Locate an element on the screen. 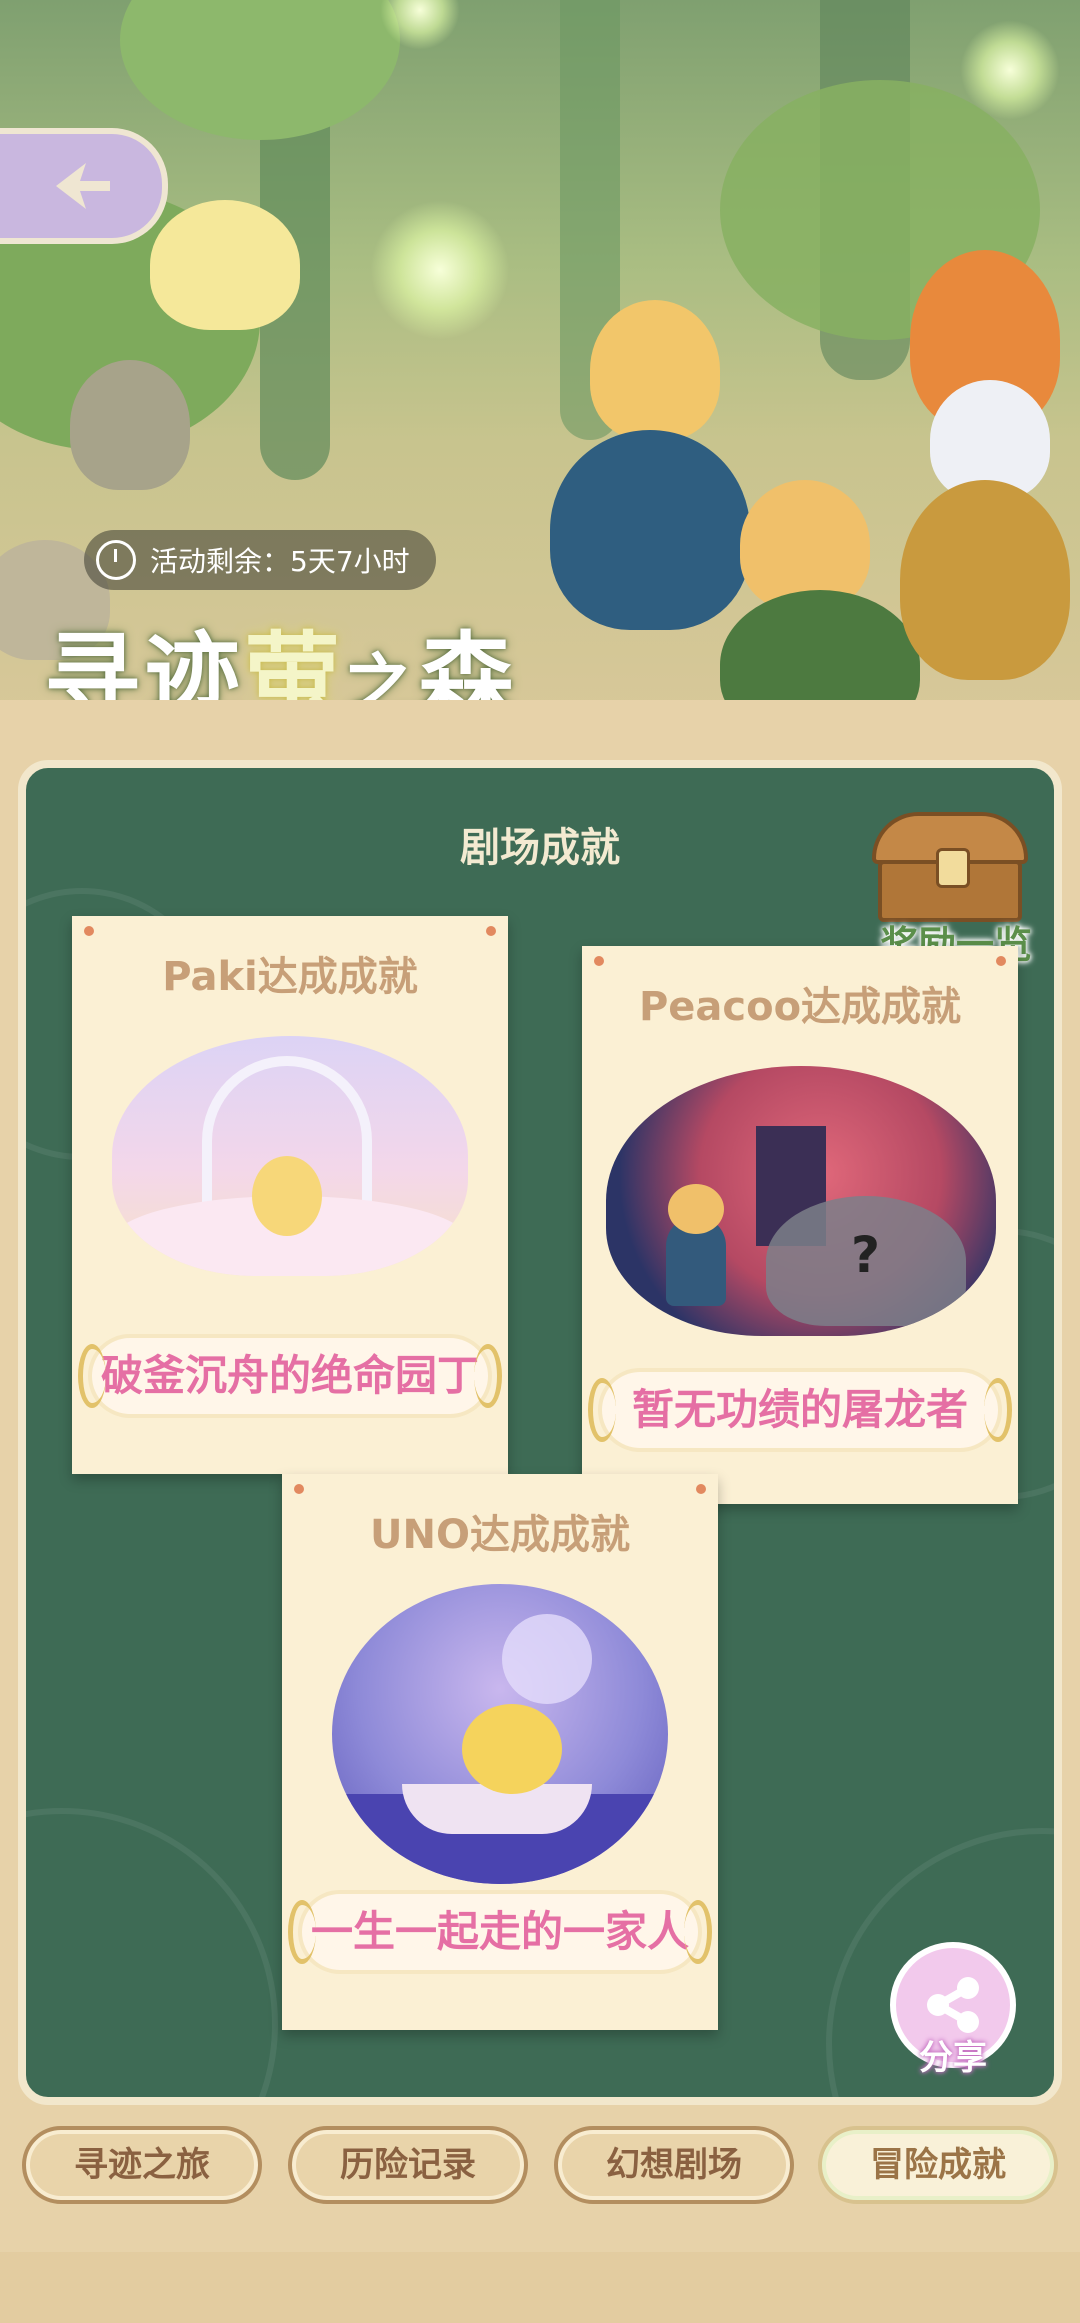  decor-ring is located at coordinates (152, 1952).